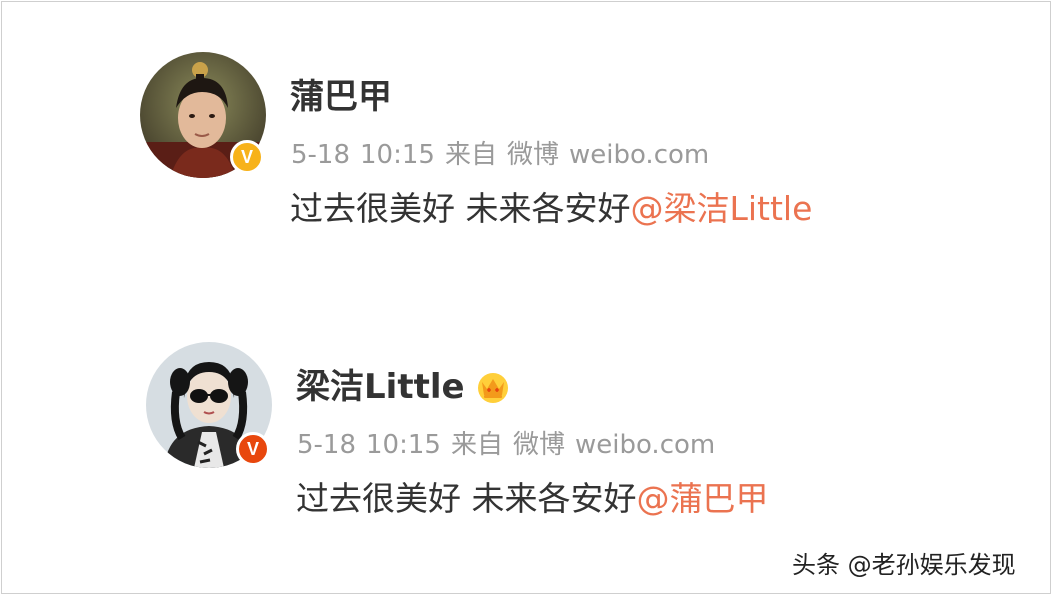 This screenshot has height=597, width=1054. Describe the element at coordinates (722, 208) in the screenshot. I see `mention-link: @梁洁Little` at that location.